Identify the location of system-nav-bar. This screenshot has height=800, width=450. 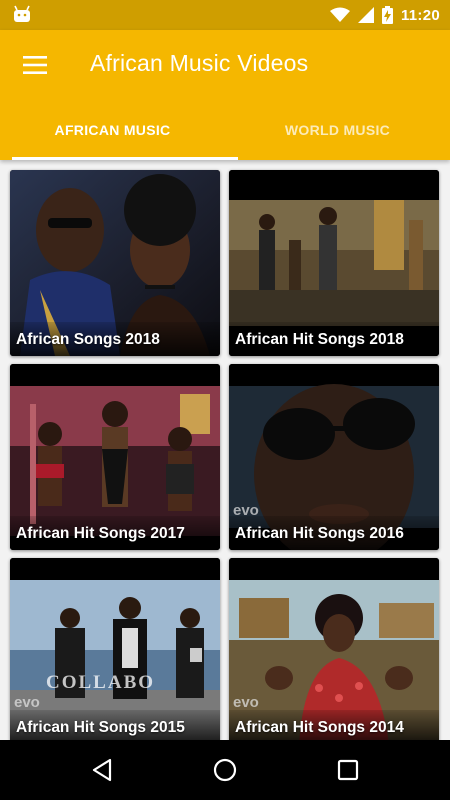
(225, 770).